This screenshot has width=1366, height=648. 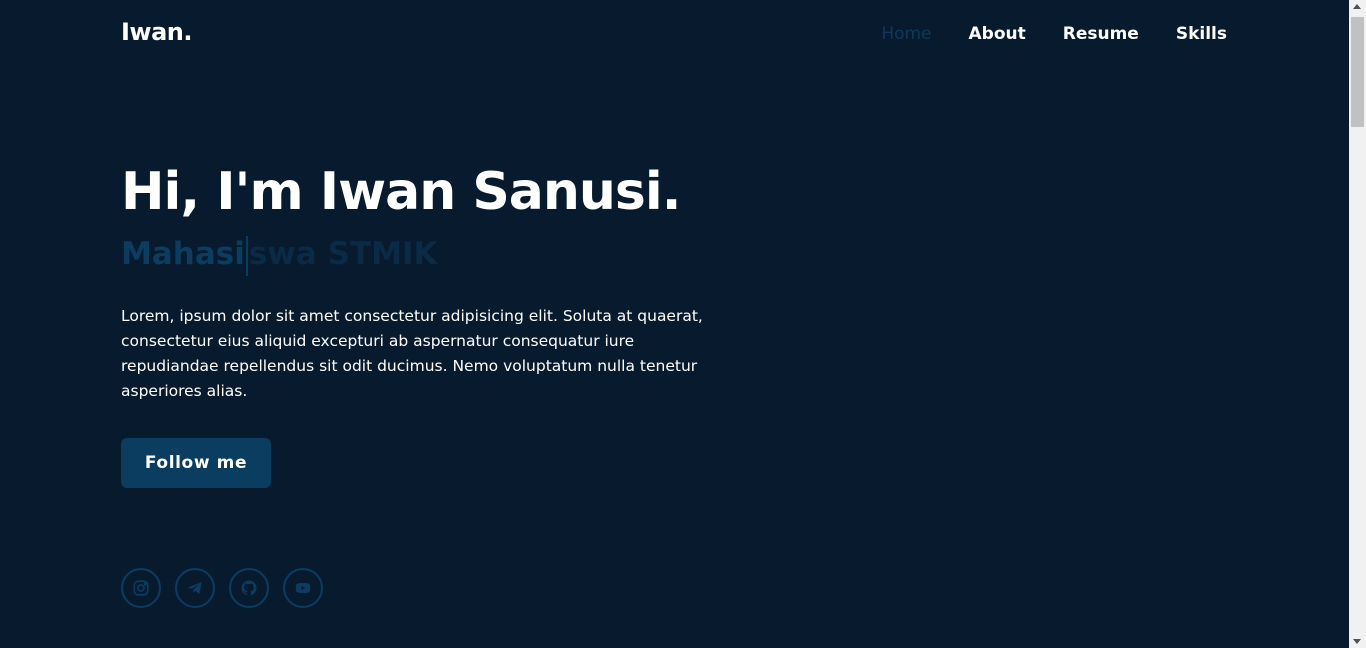 I want to click on scroll-down-icon, so click(x=1357, y=641).